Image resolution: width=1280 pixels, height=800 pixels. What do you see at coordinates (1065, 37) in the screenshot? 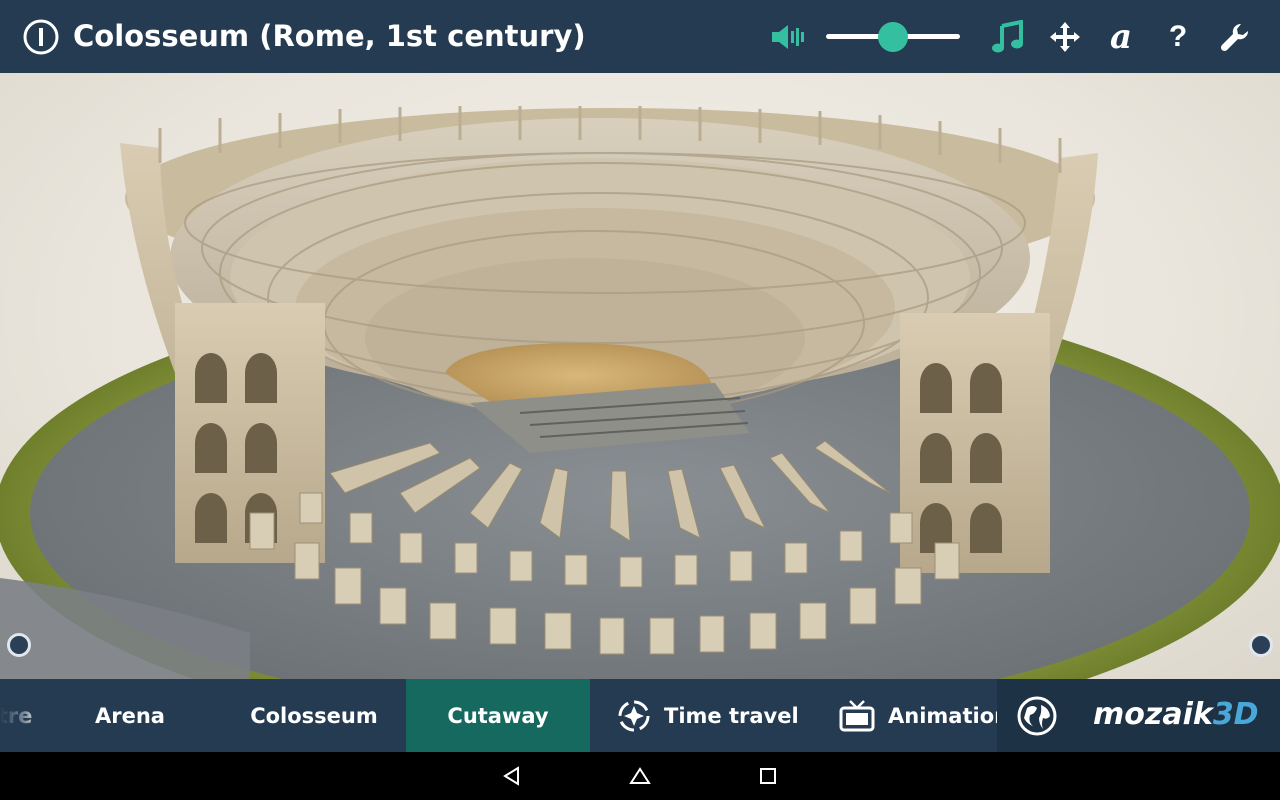
I see `move-arrows-icon` at bounding box center [1065, 37].